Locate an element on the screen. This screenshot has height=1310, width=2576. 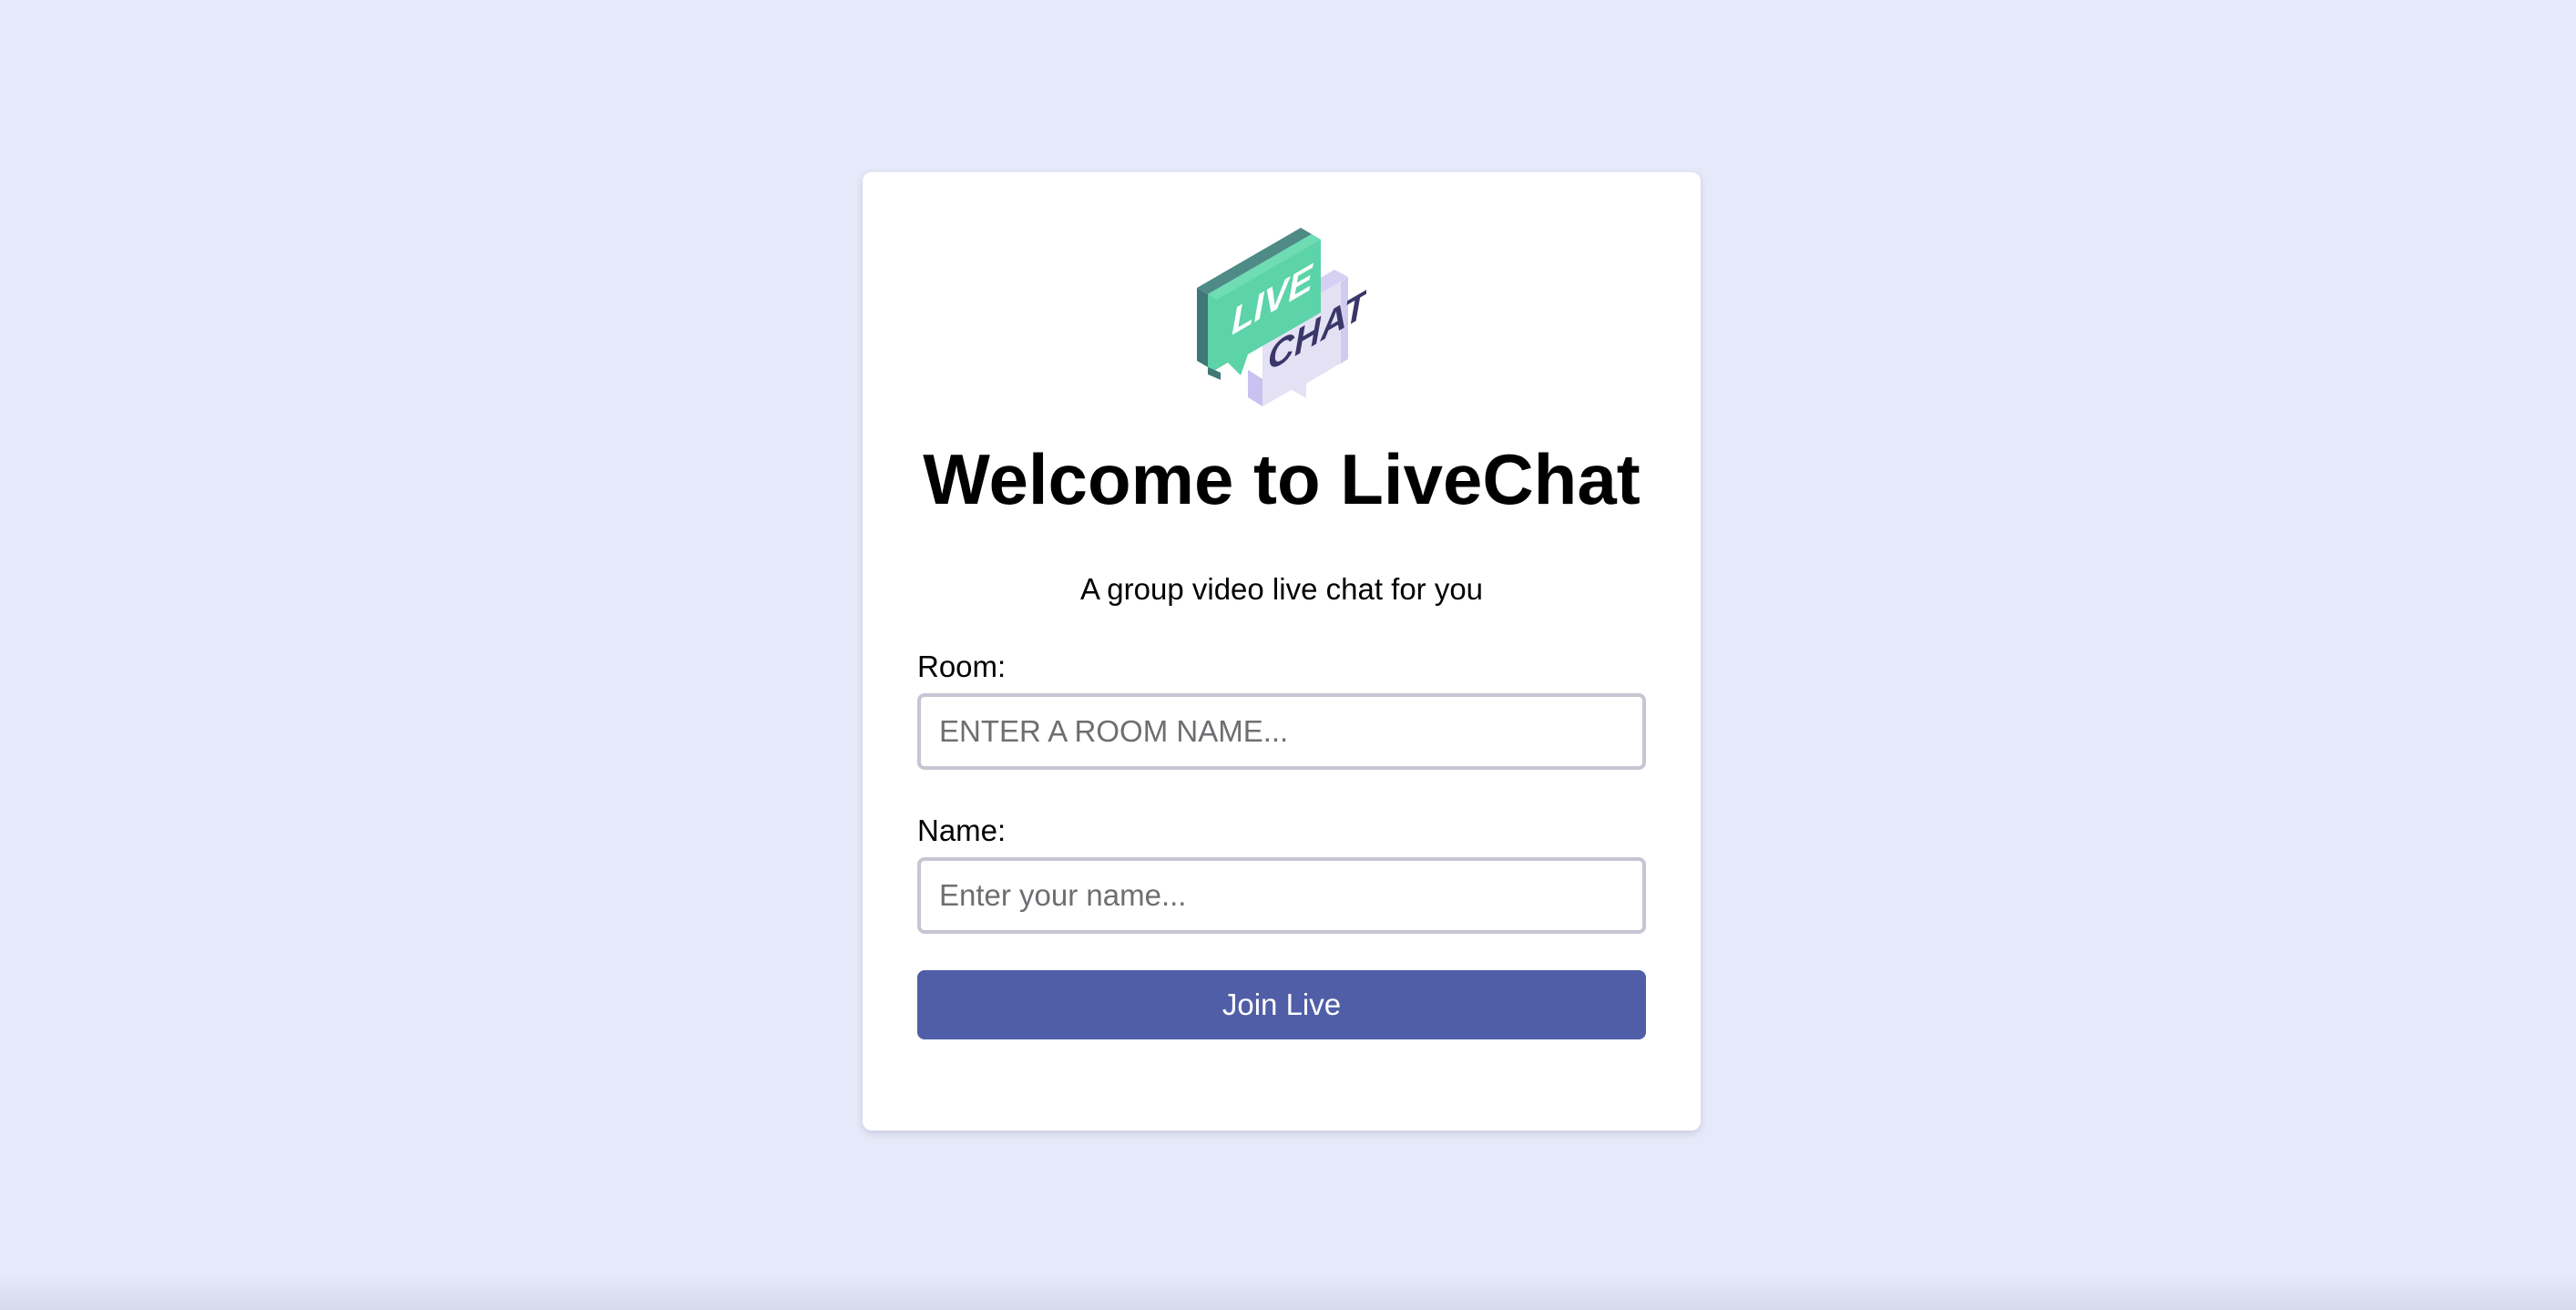
name-label: Name: is located at coordinates (962, 830).